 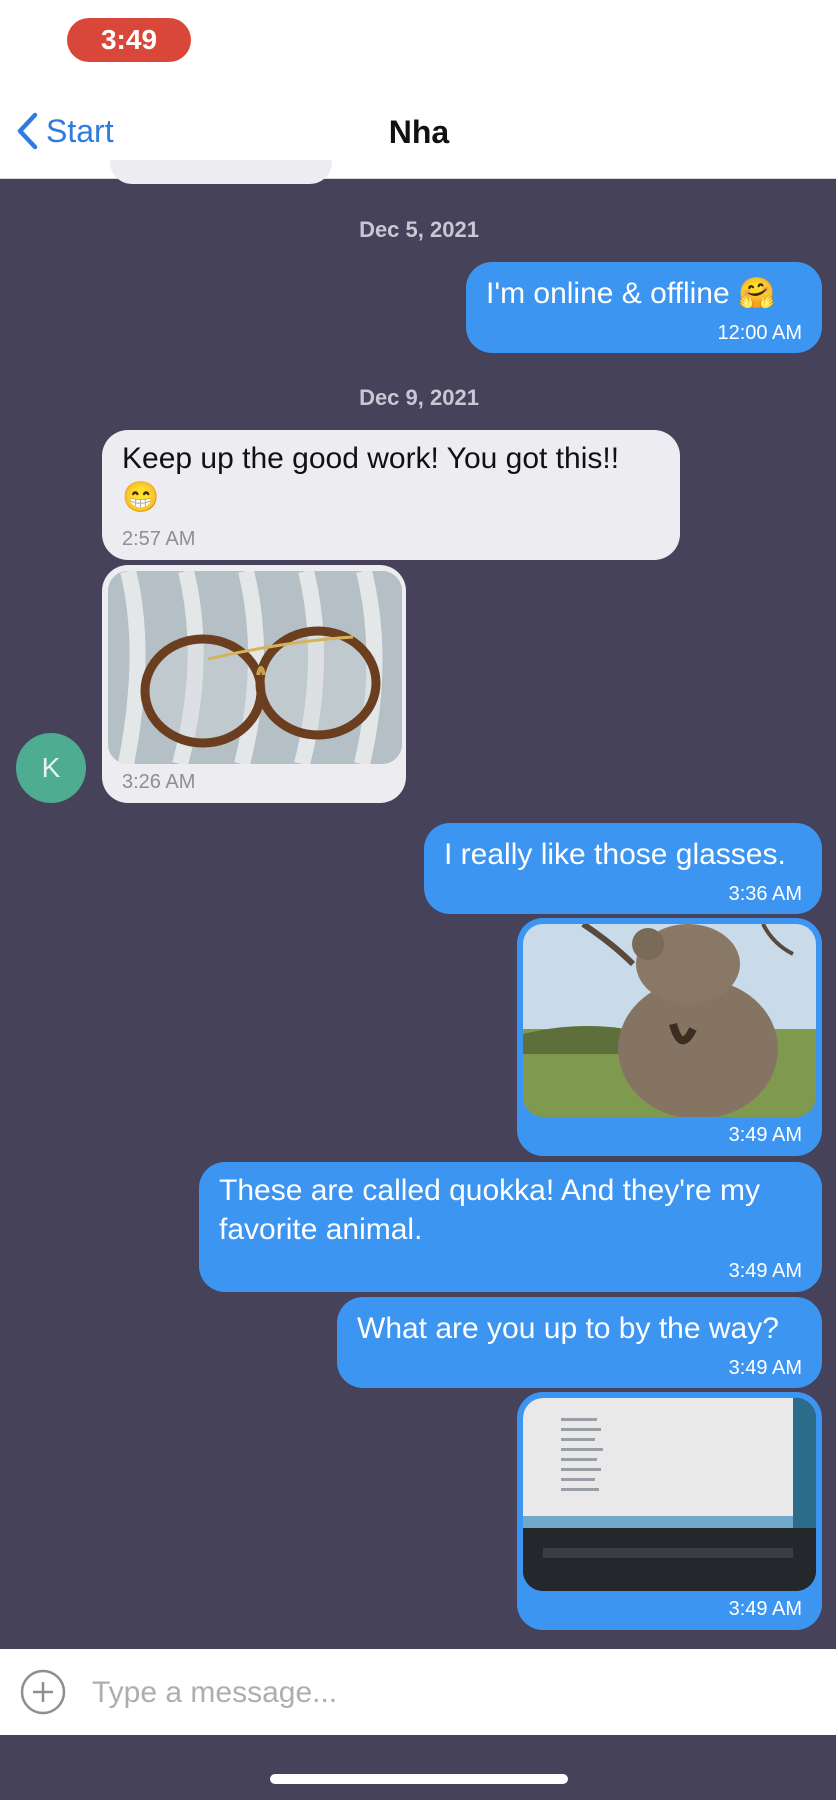 What do you see at coordinates (452, 1693) in the screenshot?
I see `message-input` at bounding box center [452, 1693].